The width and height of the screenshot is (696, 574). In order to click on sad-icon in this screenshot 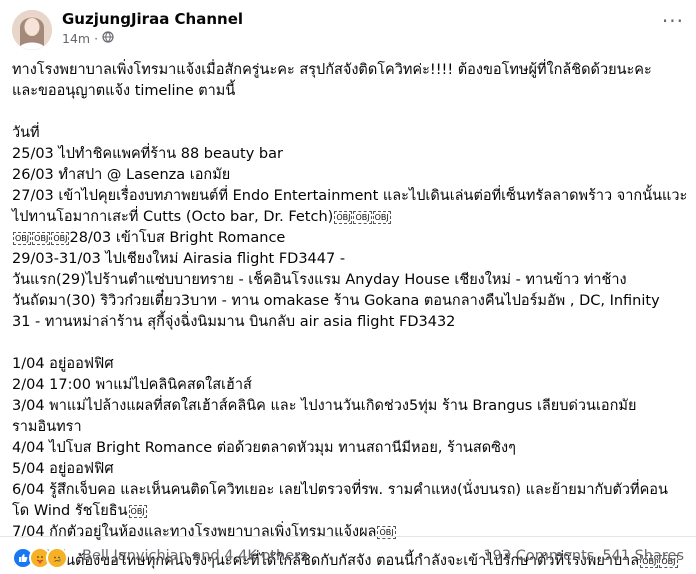, I will do `click(57, 558)`.